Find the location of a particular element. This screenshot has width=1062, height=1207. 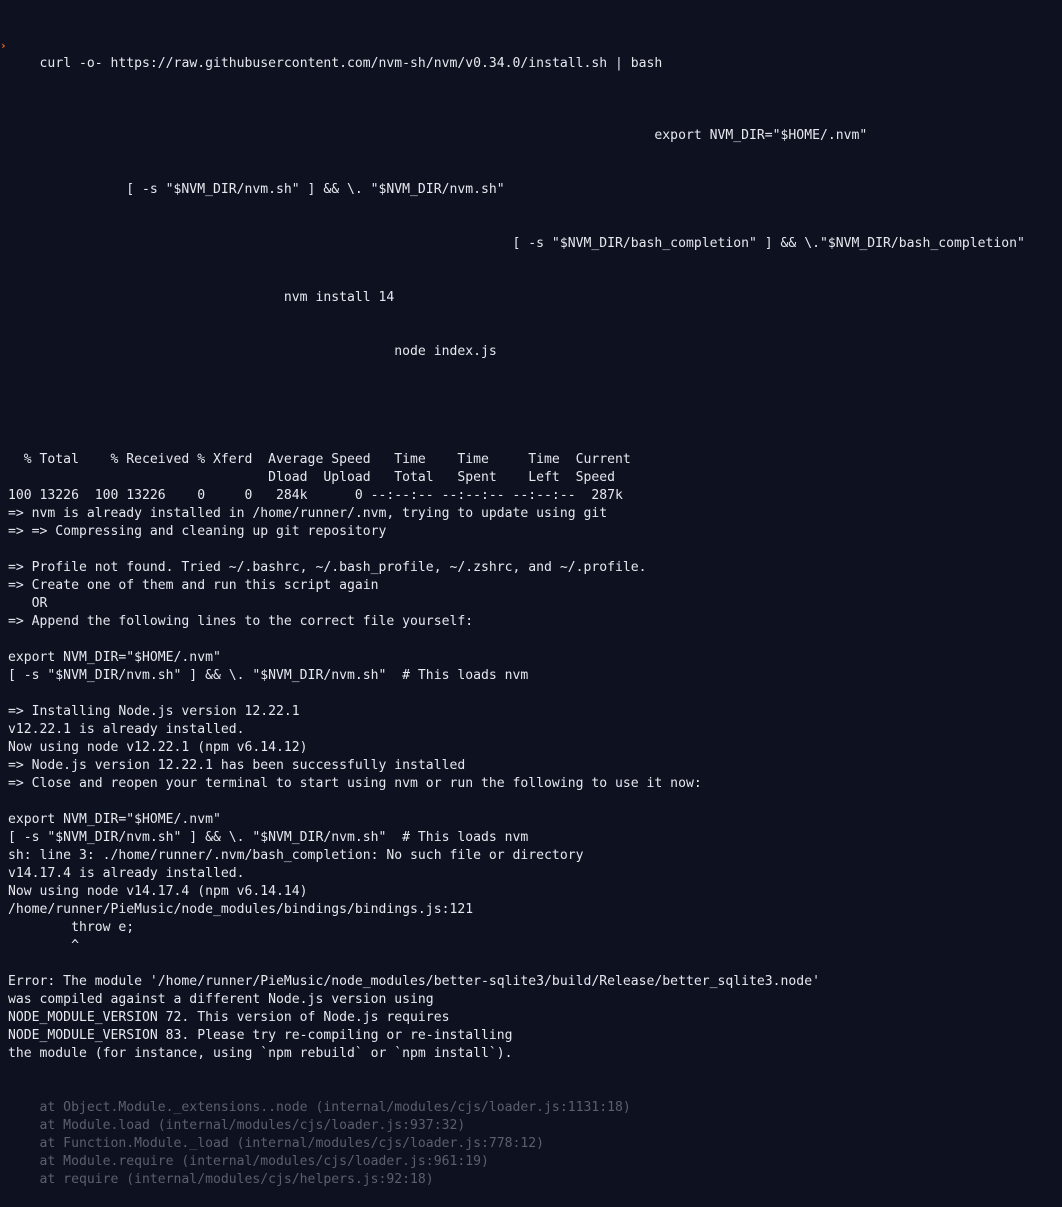

prompt-chevron-icon: › is located at coordinates (3, 45).